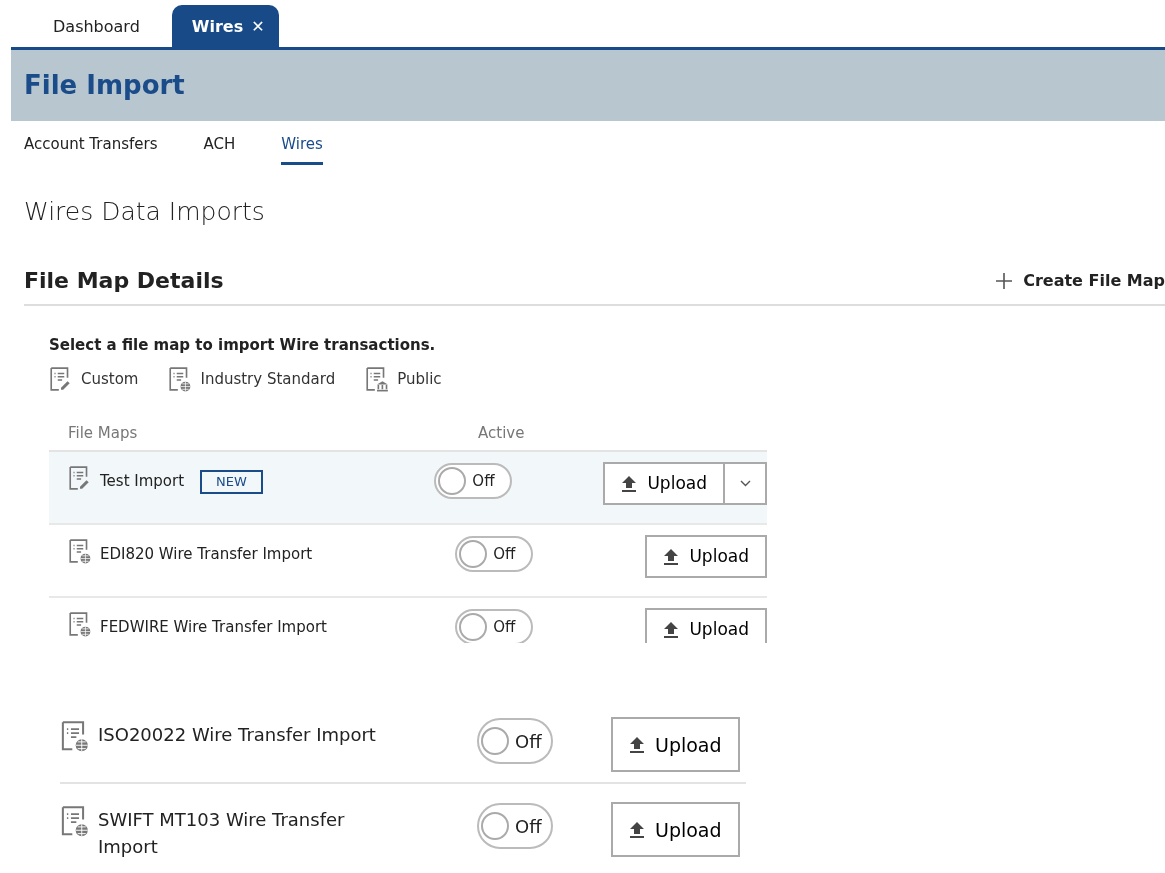  What do you see at coordinates (103, 432) in the screenshot?
I see `column-header: File Maps` at bounding box center [103, 432].